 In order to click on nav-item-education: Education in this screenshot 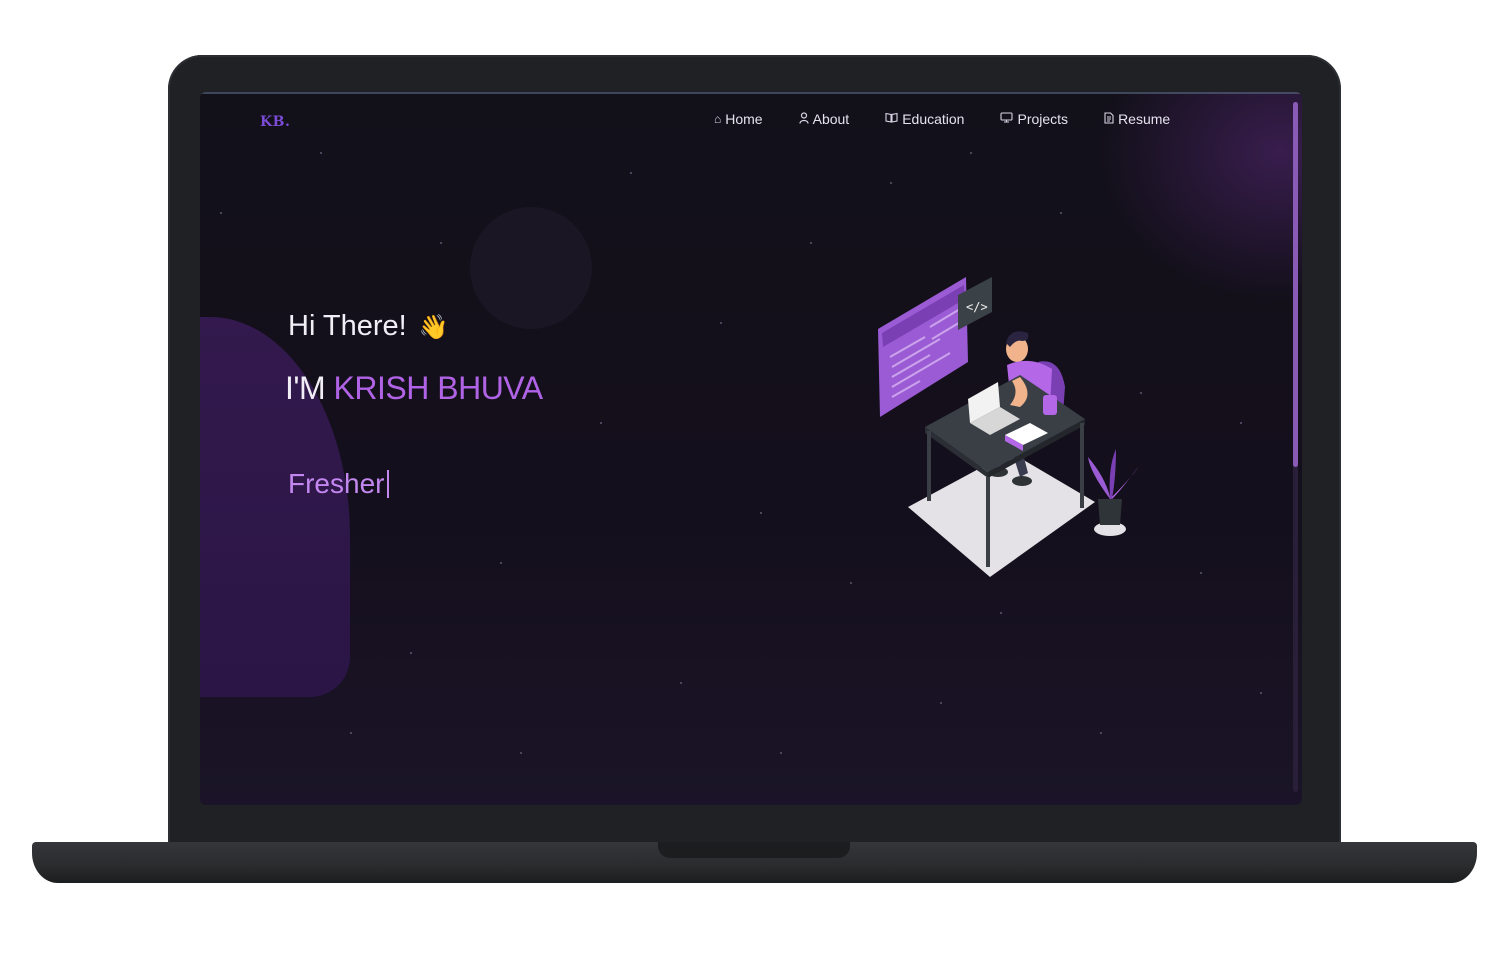, I will do `click(924, 119)`.